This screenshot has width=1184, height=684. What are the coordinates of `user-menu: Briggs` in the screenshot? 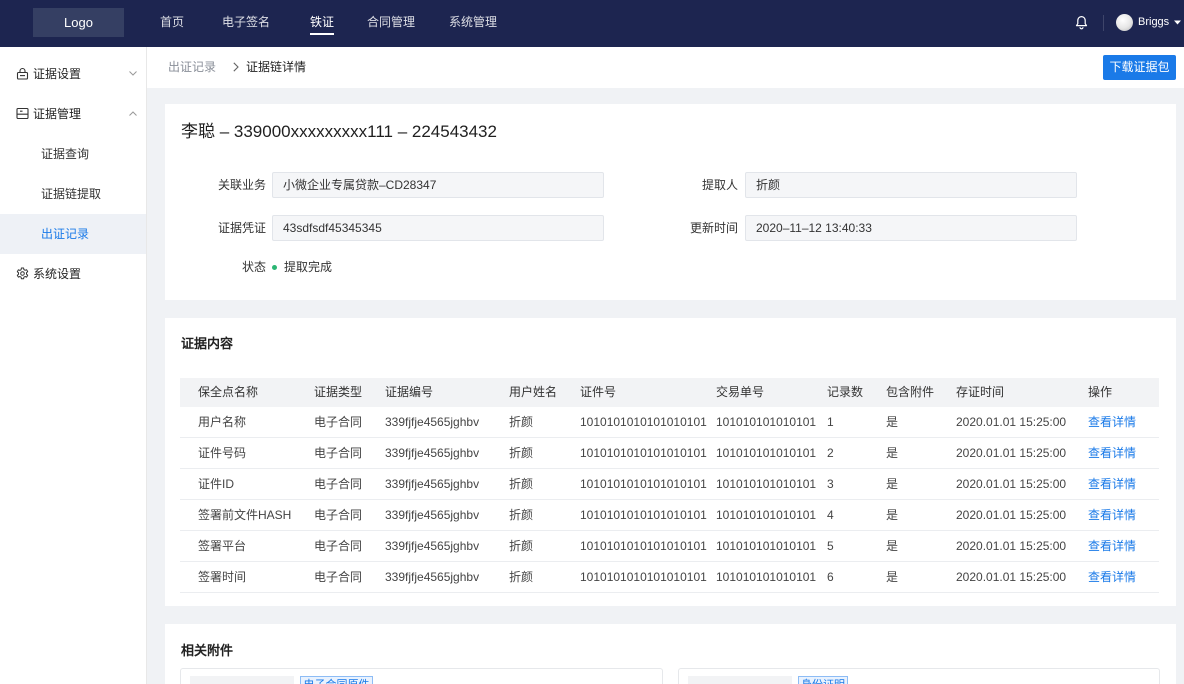 It's located at (1149, 23).